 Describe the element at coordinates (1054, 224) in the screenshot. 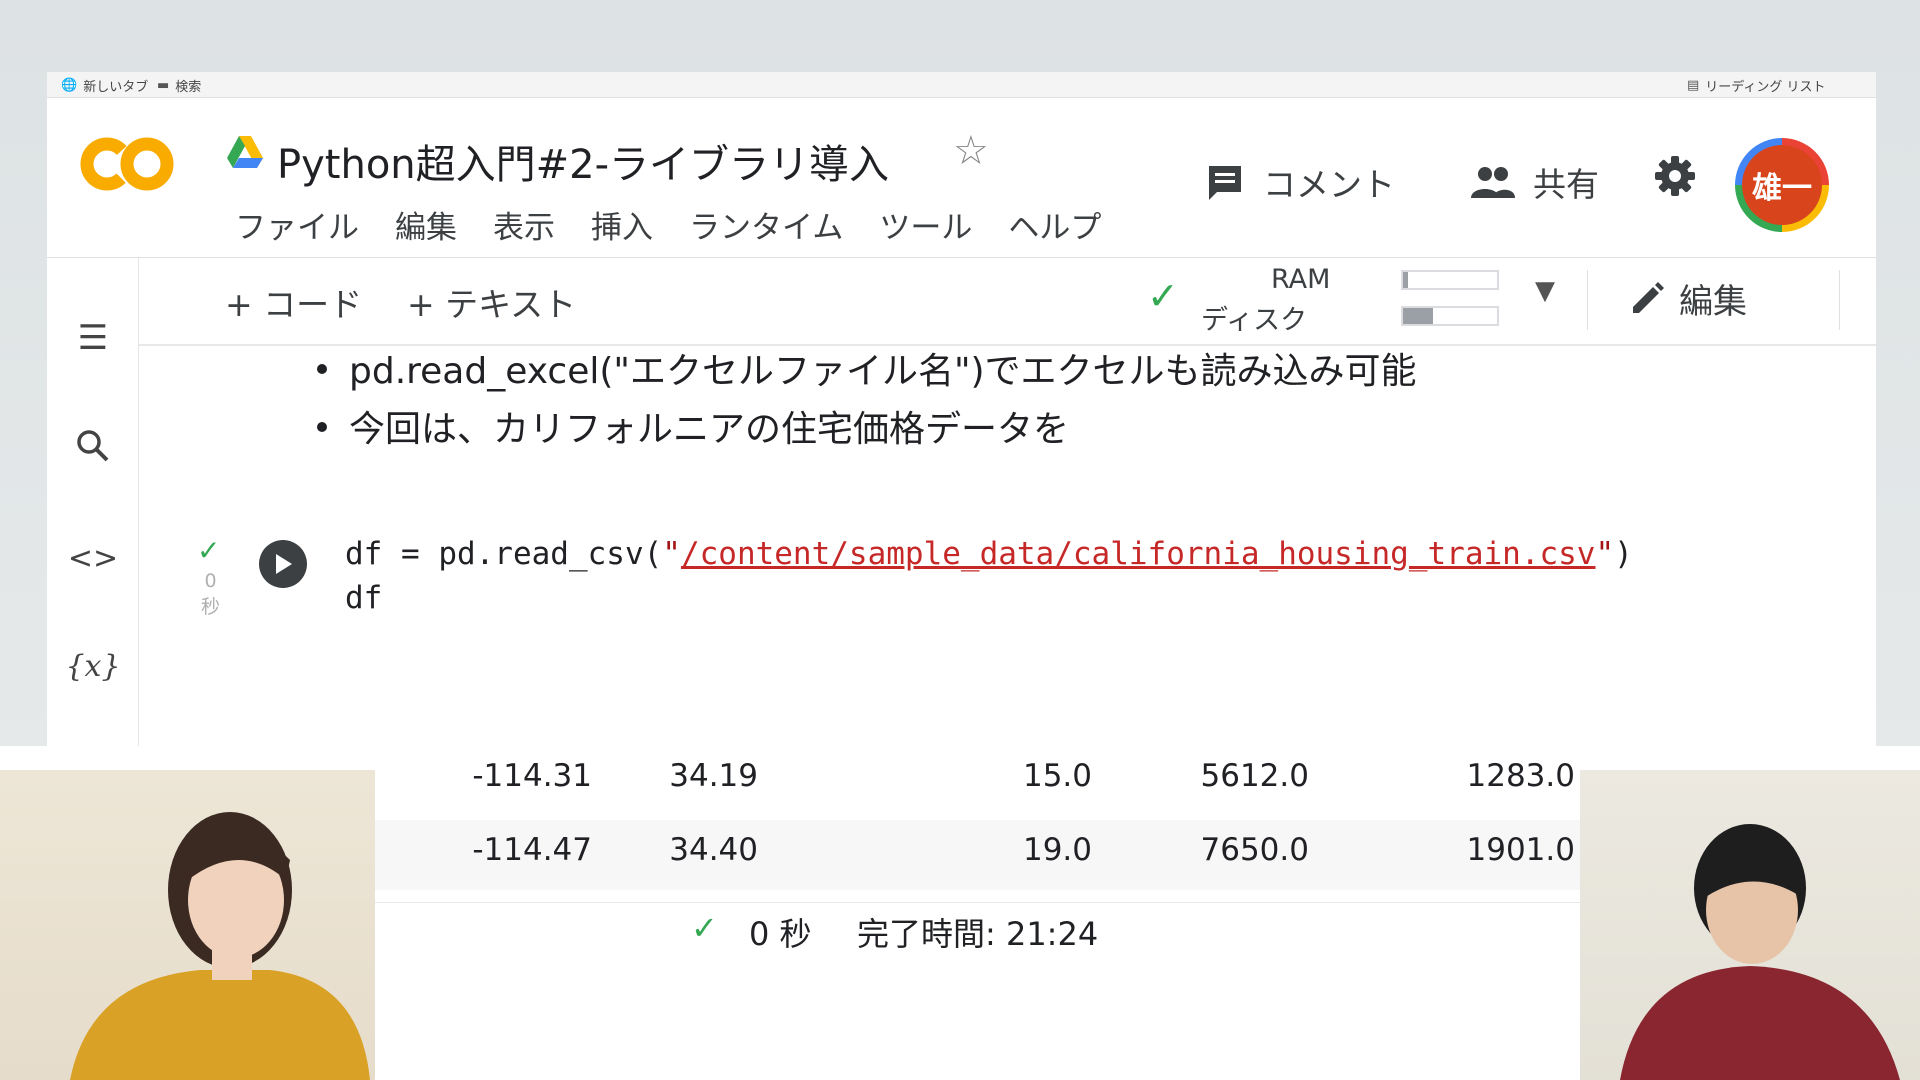

I see `menu-help: ヘルプ` at that location.